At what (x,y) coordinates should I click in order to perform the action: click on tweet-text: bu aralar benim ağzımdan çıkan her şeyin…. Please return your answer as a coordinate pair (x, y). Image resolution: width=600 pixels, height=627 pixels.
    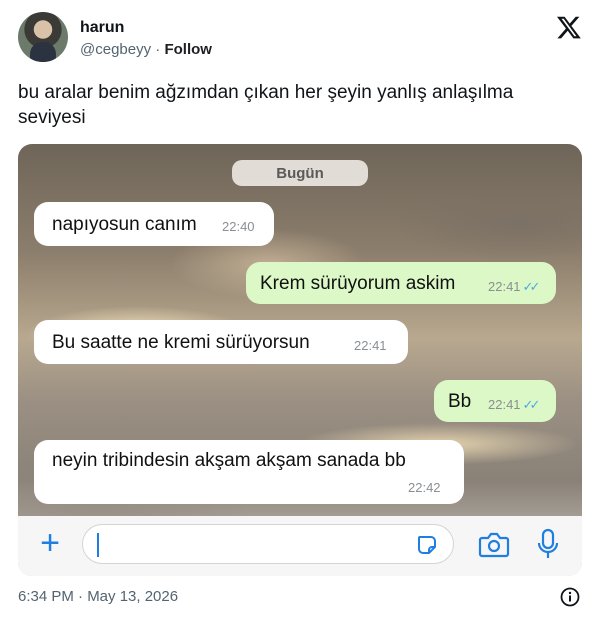
    Looking at the image, I should click on (266, 105).